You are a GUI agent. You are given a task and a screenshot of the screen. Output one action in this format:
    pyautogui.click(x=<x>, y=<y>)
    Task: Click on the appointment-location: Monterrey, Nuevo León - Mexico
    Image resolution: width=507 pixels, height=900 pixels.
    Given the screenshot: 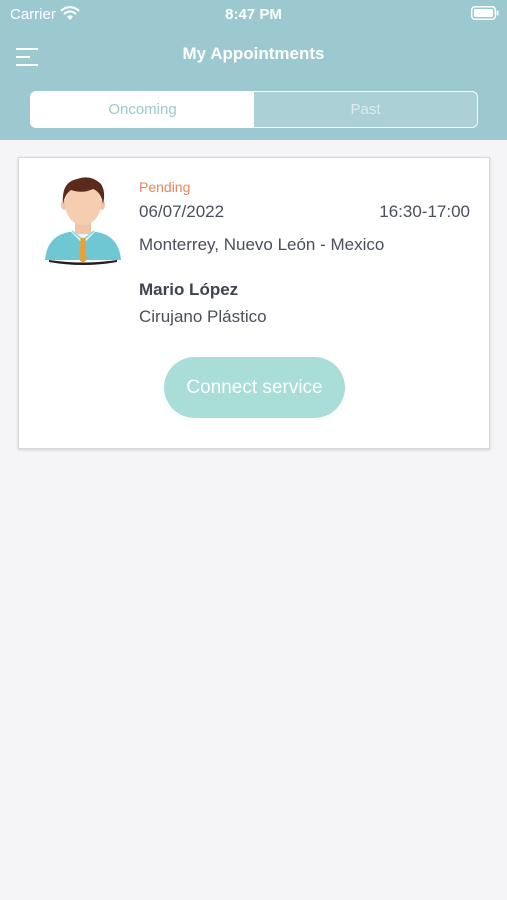 What is the action you would take?
    pyautogui.click(x=262, y=244)
    